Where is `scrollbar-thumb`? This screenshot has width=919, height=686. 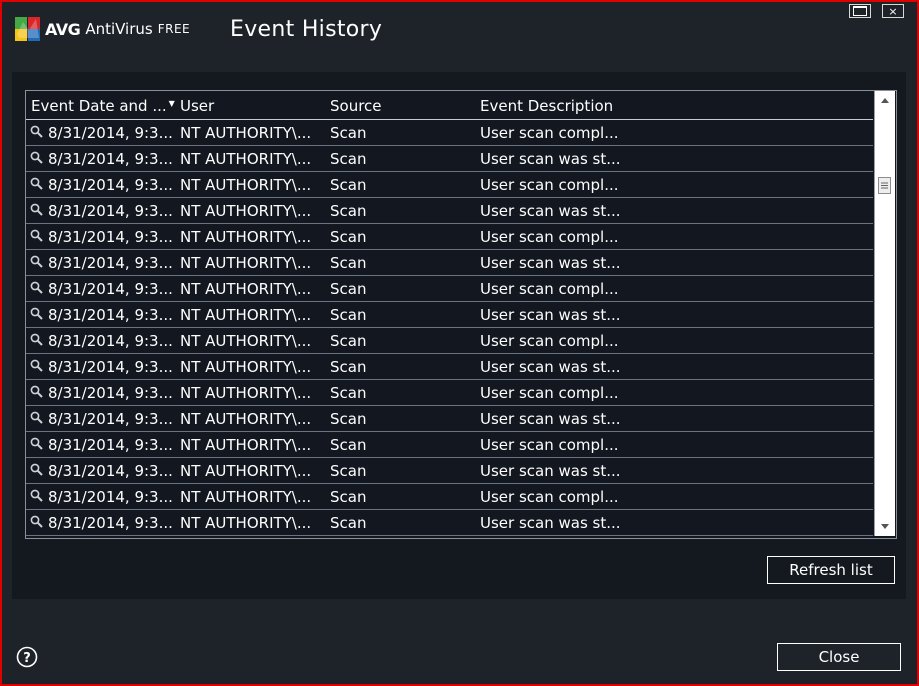 scrollbar-thumb is located at coordinates (884, 185).